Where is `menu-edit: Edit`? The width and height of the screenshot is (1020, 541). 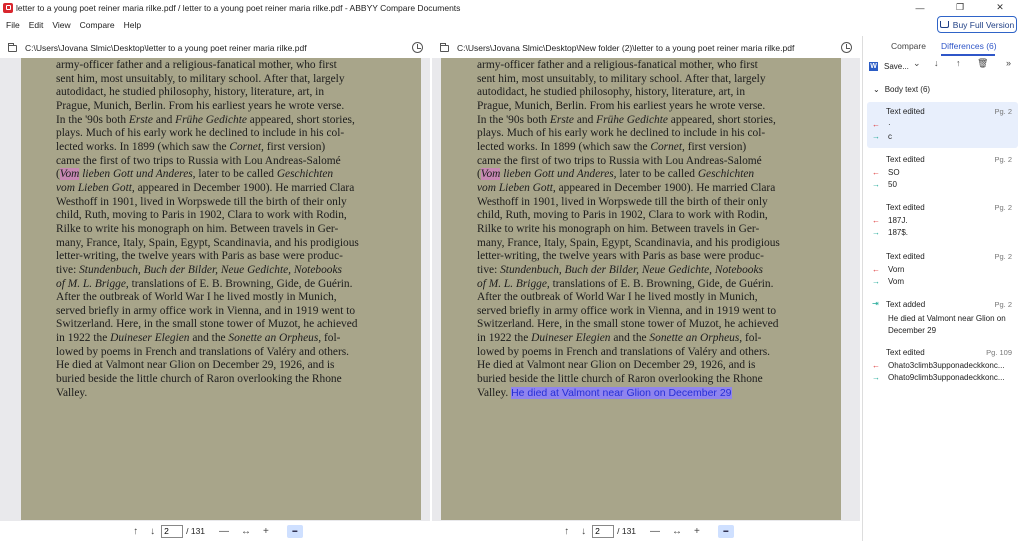 menu-edit: Edit is located at coordinates (36, 25).